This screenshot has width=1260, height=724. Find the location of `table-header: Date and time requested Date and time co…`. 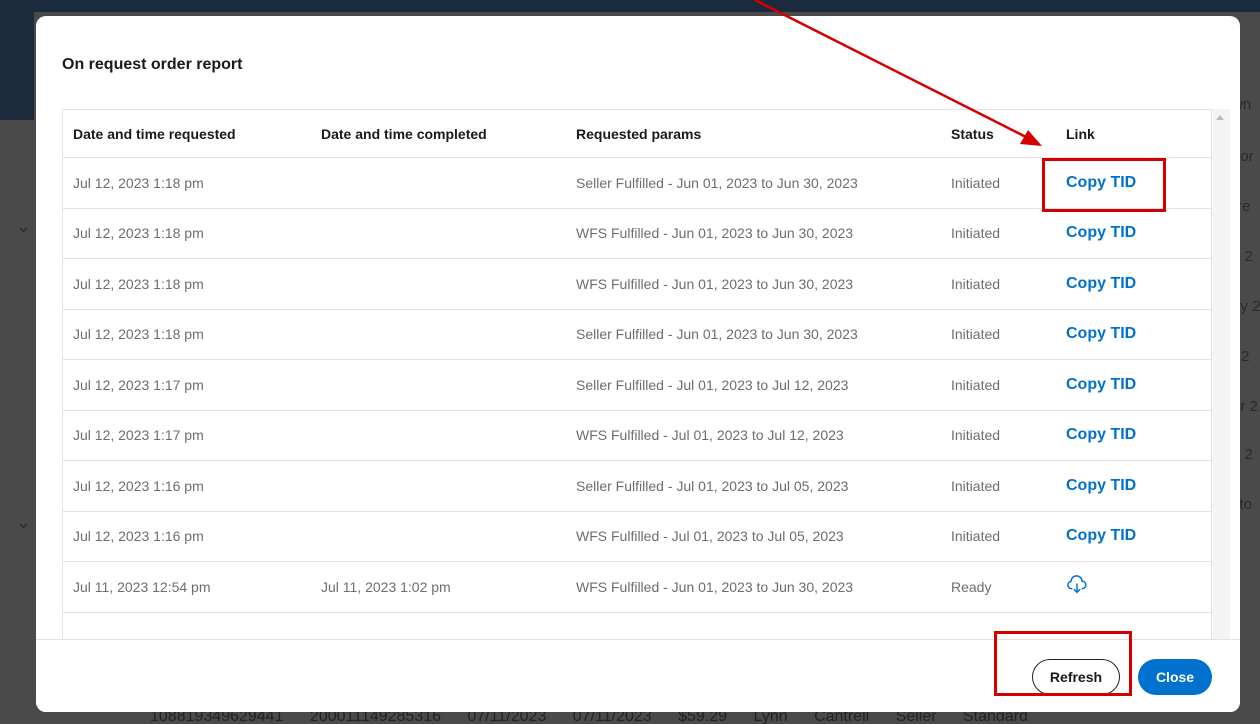

table-header: Date and time requested Date and time co… is located at coordinates (637, 134).